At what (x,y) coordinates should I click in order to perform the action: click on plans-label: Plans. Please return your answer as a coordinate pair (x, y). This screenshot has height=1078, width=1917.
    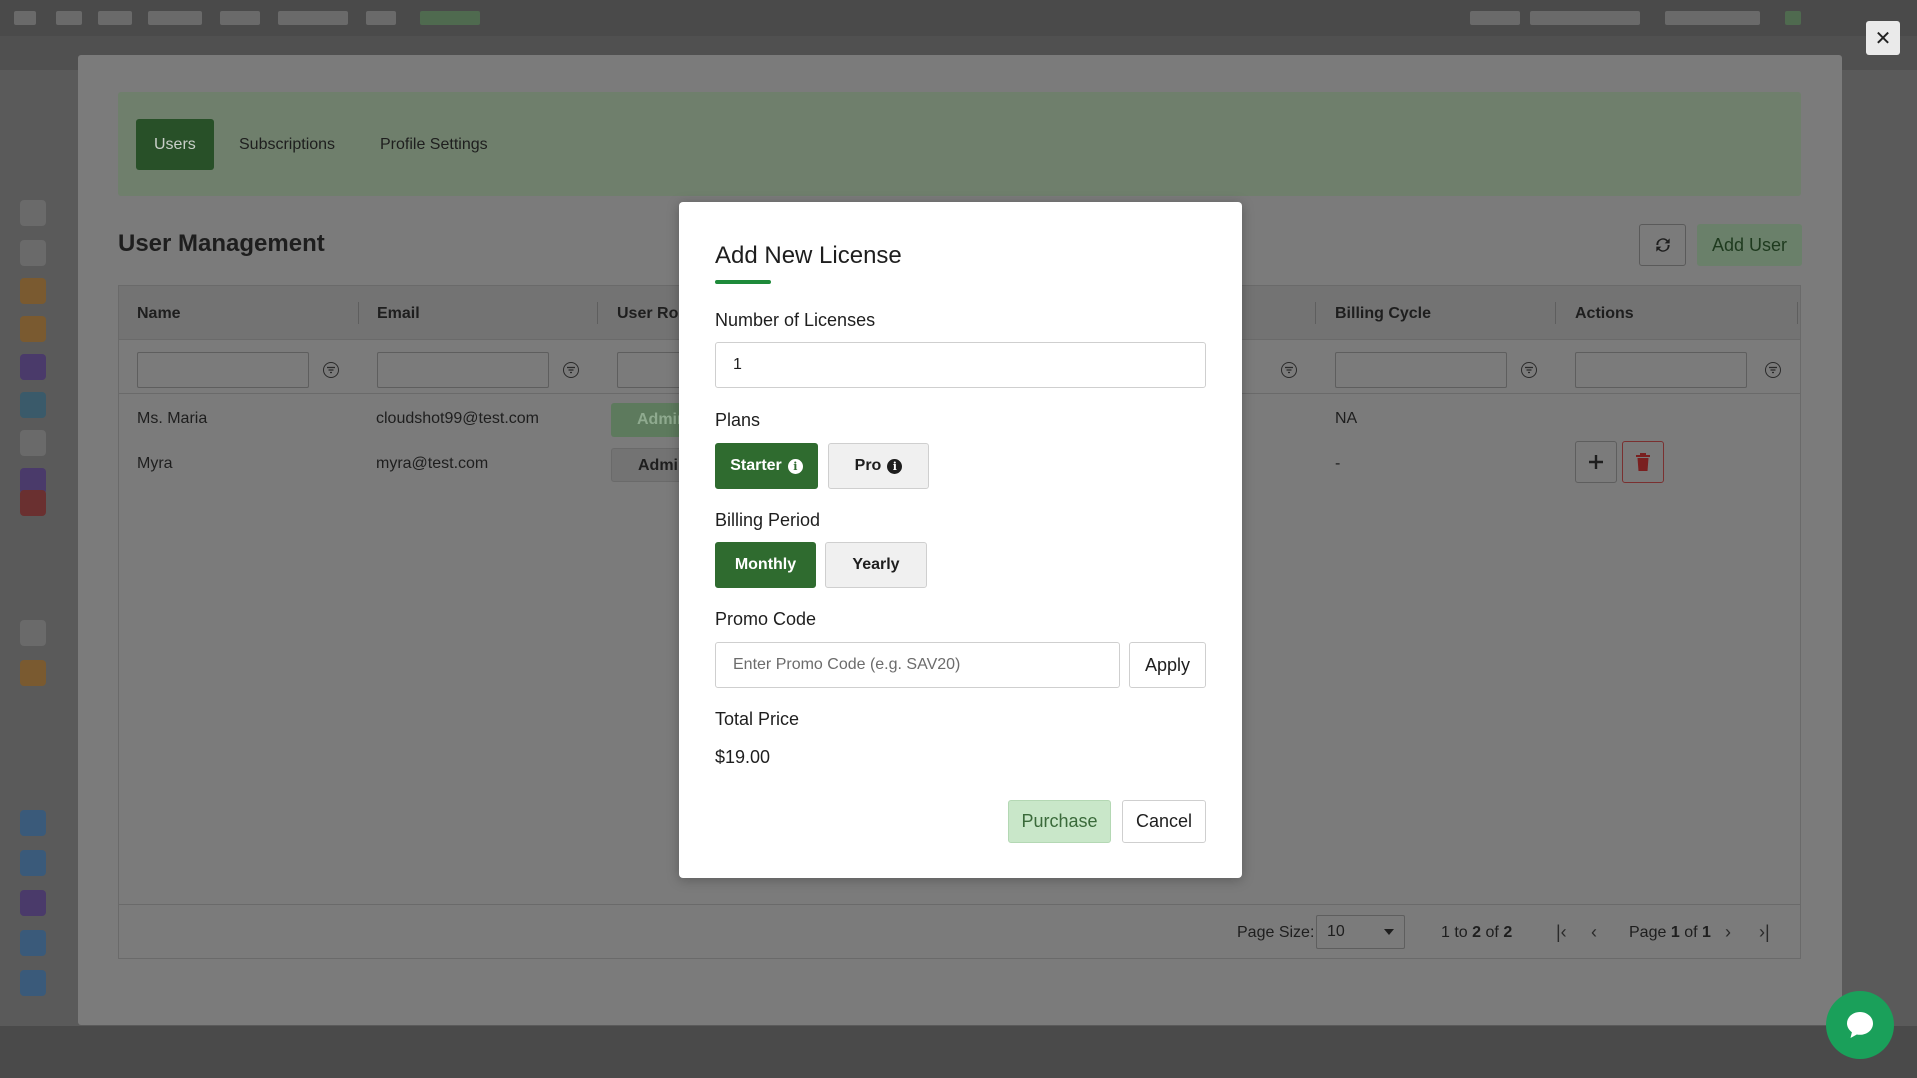
    Looking at the image, I should click on (738, 420).